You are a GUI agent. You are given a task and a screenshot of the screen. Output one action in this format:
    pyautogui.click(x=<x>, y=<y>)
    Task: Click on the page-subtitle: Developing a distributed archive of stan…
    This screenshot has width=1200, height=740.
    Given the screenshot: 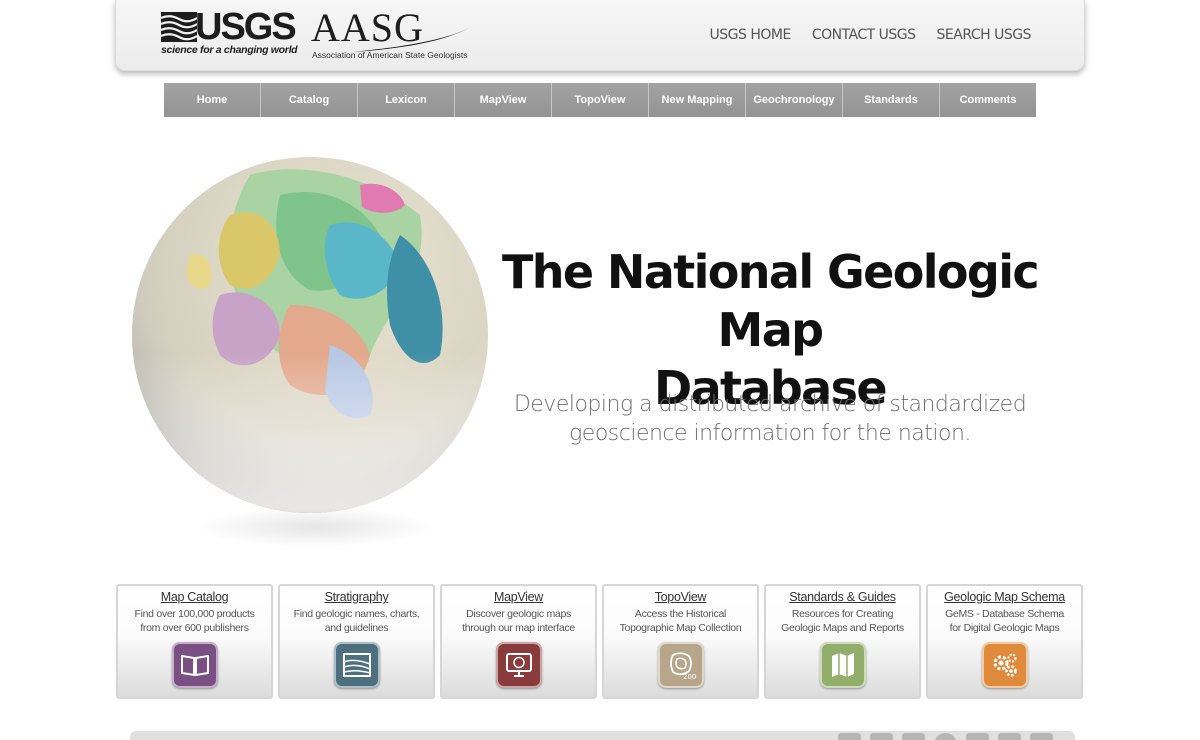 What is the action you would take?
    pyautogui.click(x=770, y=419)
    